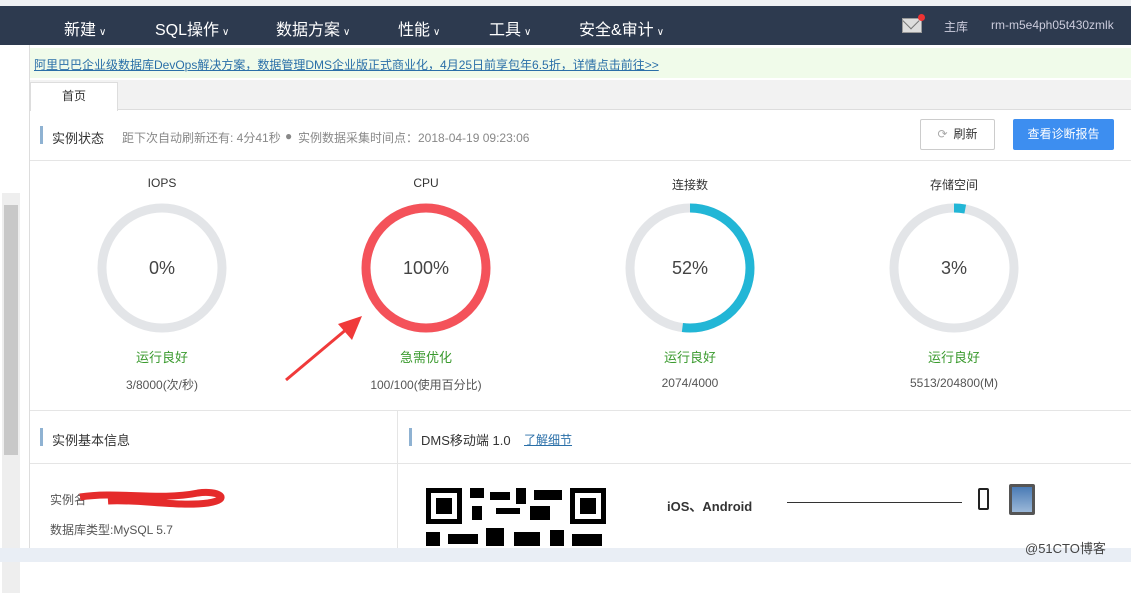 The width and height of the screenshot is (1131, 593). I want to click on nav-new: 新建 ∨, so click(85, 28).